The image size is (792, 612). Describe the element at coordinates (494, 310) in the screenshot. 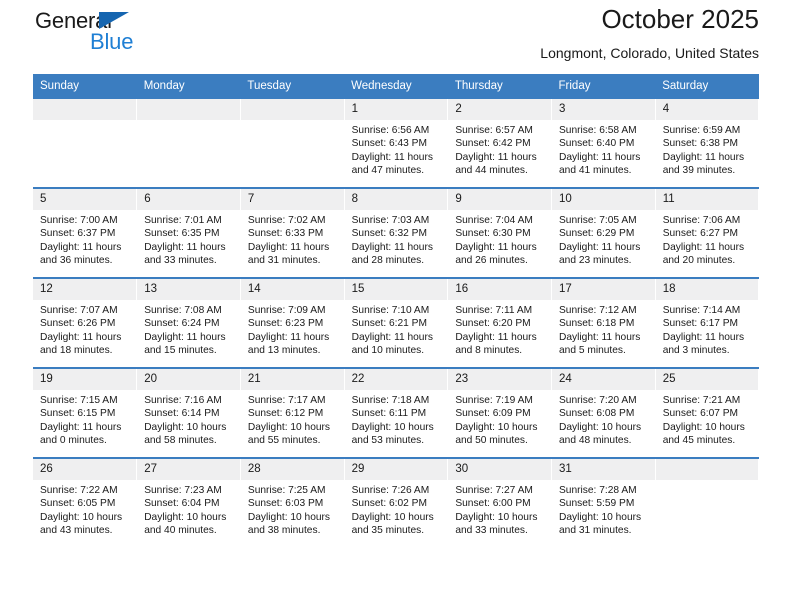

I see `sunrise-time: Sunrise: 7:11 AM` at that location.